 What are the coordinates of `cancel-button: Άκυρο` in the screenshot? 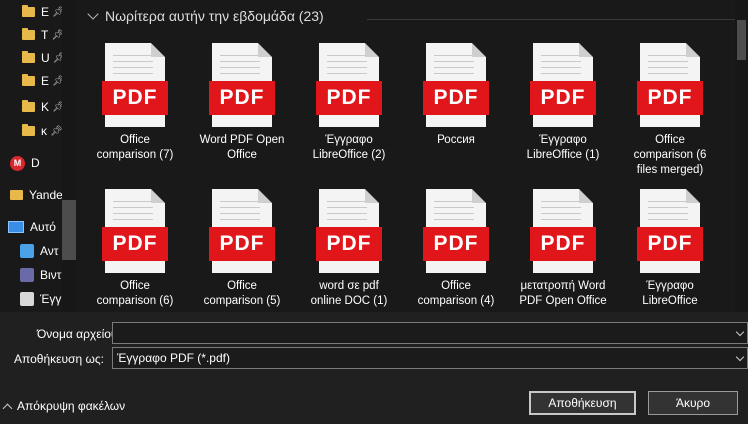 It's located at (693, 403).